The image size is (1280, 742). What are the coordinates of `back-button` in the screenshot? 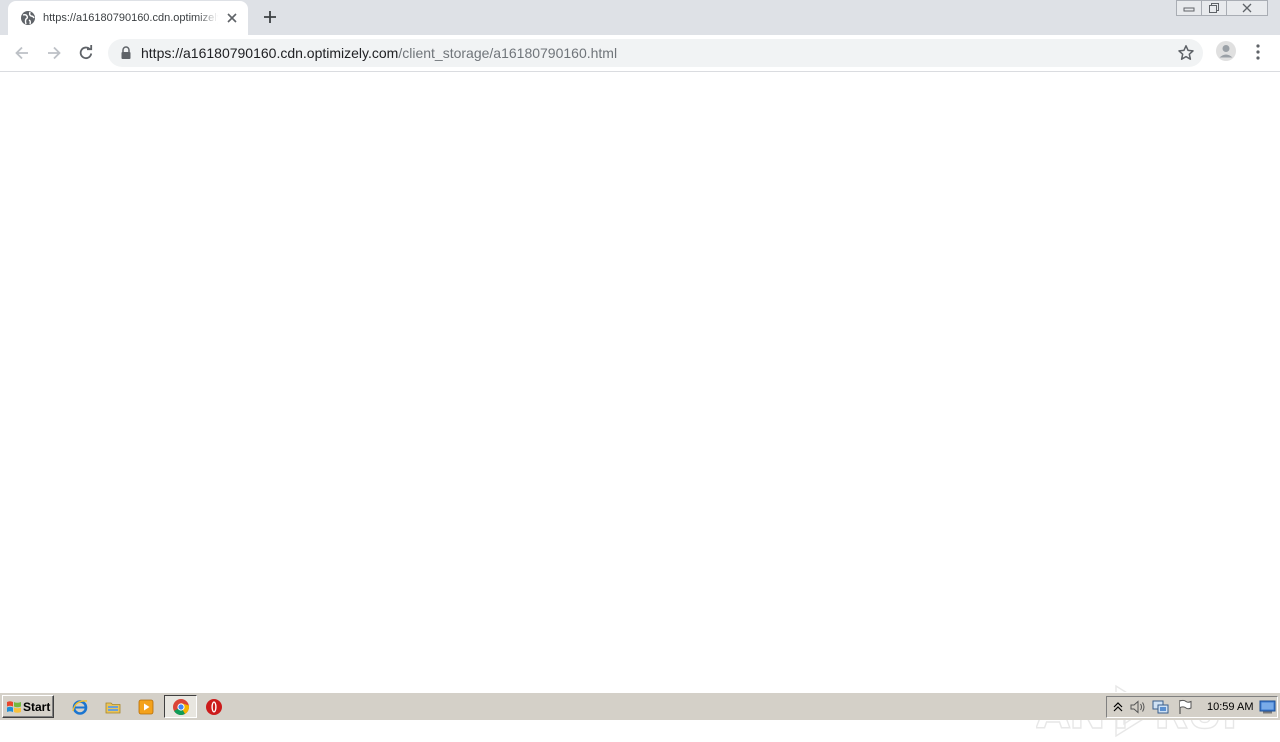 It's located at (22, 53).